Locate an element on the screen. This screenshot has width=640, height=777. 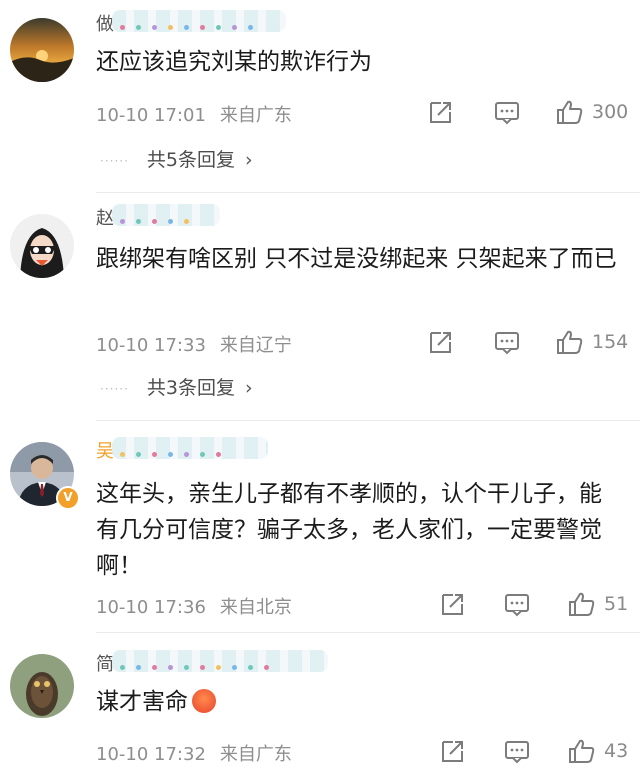
timestamp: 10-10 17:33 is located at coordinates (151, 345).